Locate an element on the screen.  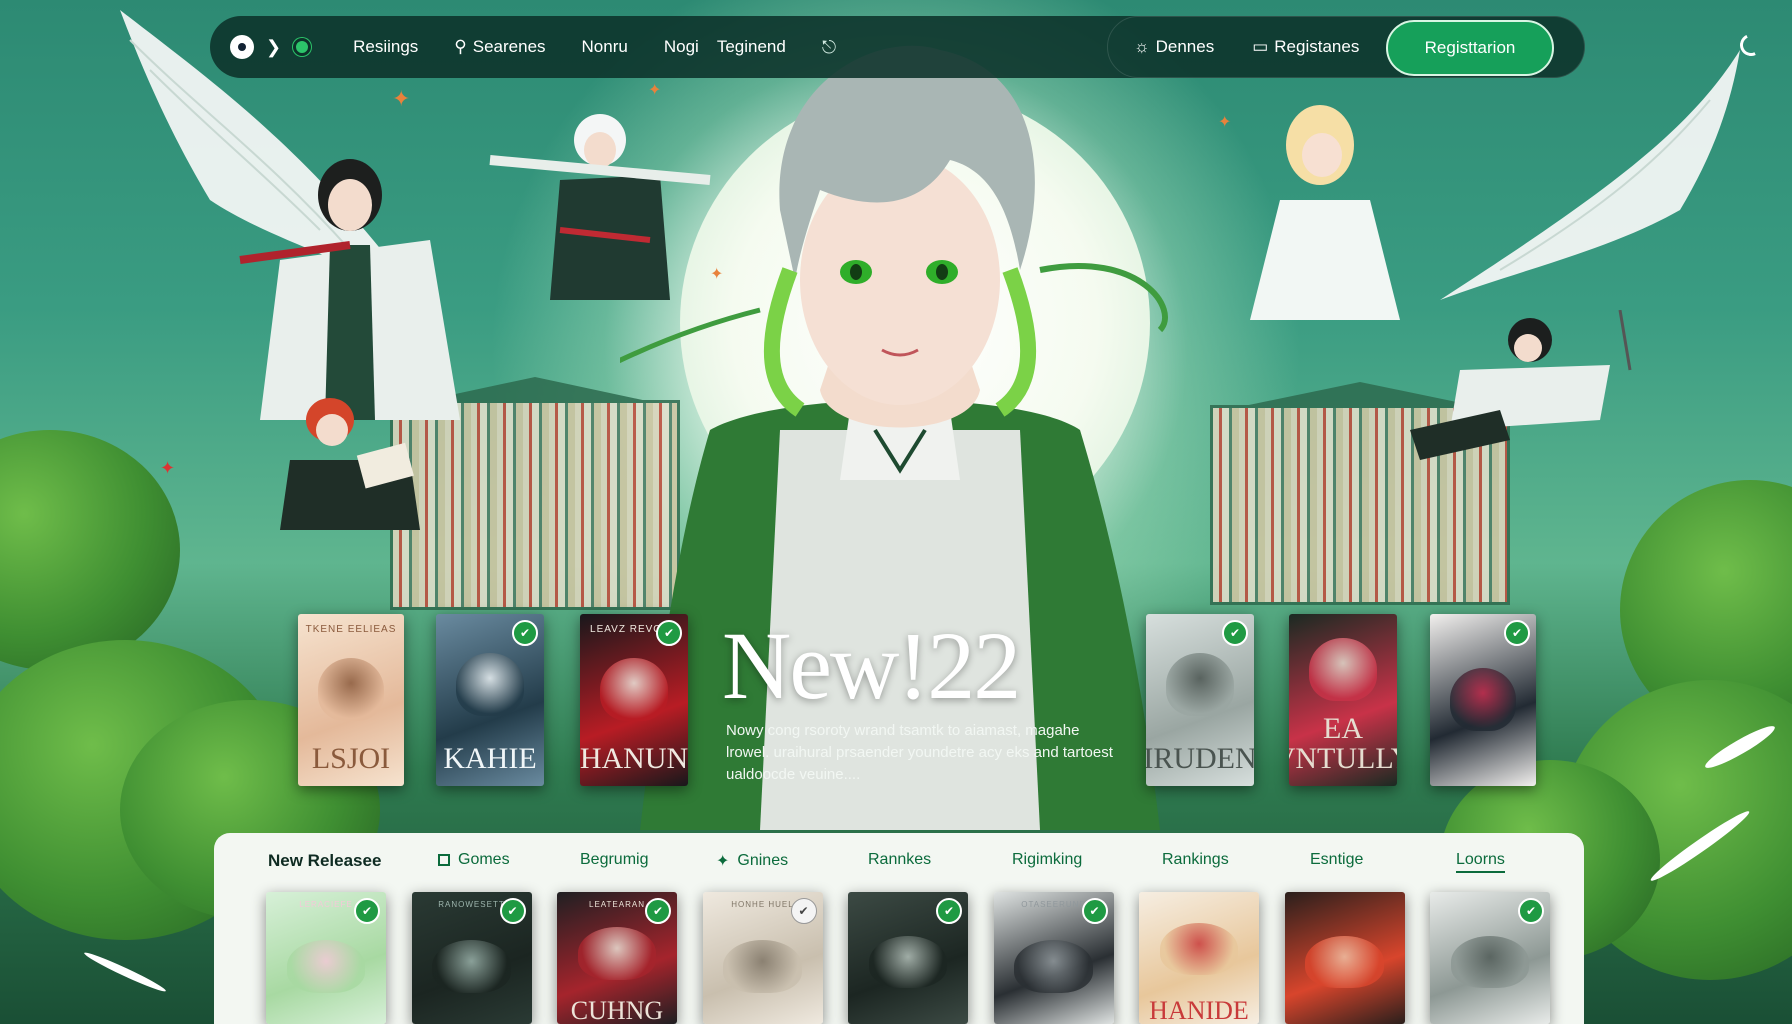
release-cover-9: ✔ is located at coordinates (1490, 958).